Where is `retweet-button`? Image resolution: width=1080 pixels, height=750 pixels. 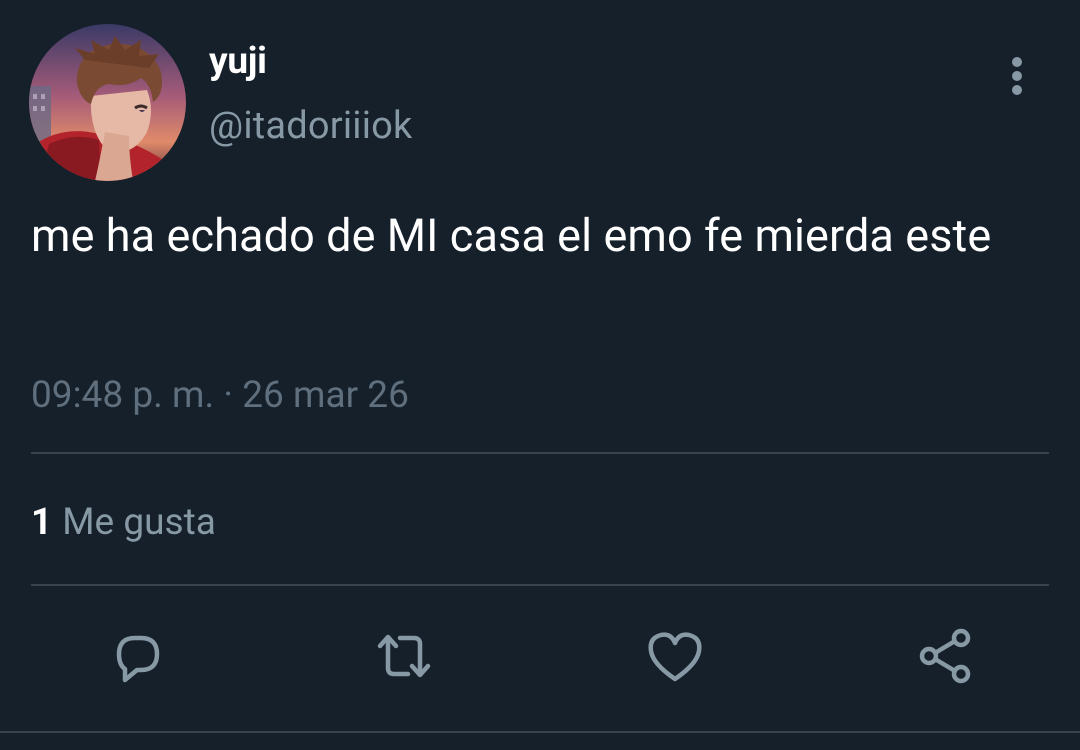 retweet-button is located at coordinates (404, 656).